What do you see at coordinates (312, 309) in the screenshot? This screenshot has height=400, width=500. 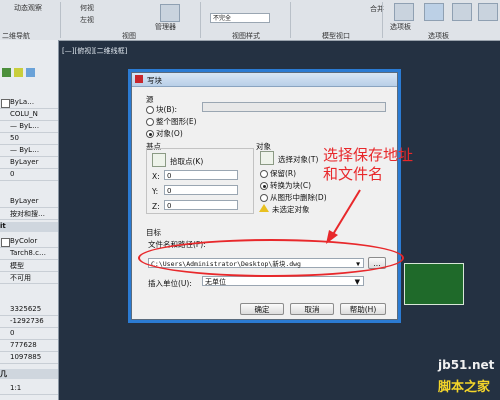 I see `cancel-button: 取消` at bounding box center [312, 309].